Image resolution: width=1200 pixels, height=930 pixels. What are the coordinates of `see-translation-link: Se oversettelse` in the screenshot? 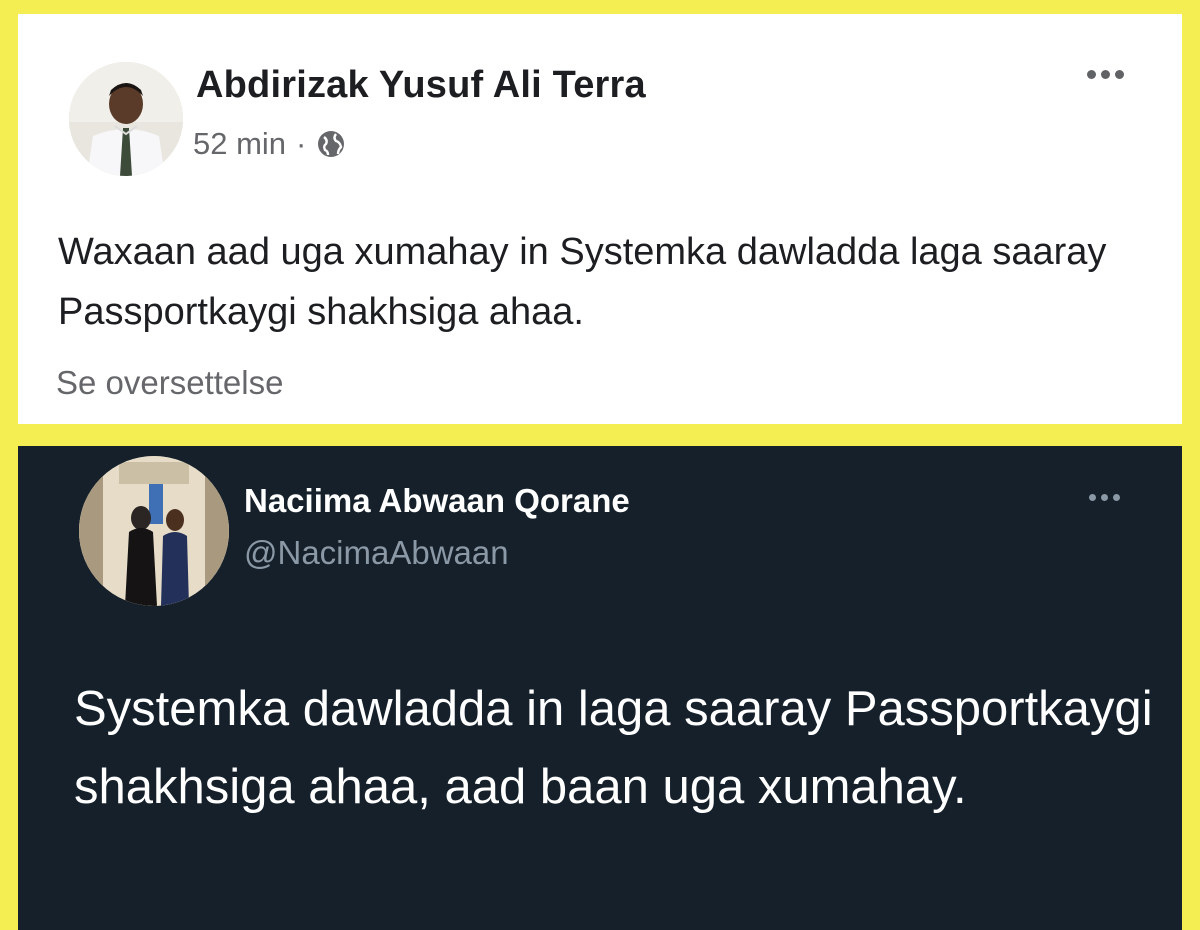 It's located at (169, 383).